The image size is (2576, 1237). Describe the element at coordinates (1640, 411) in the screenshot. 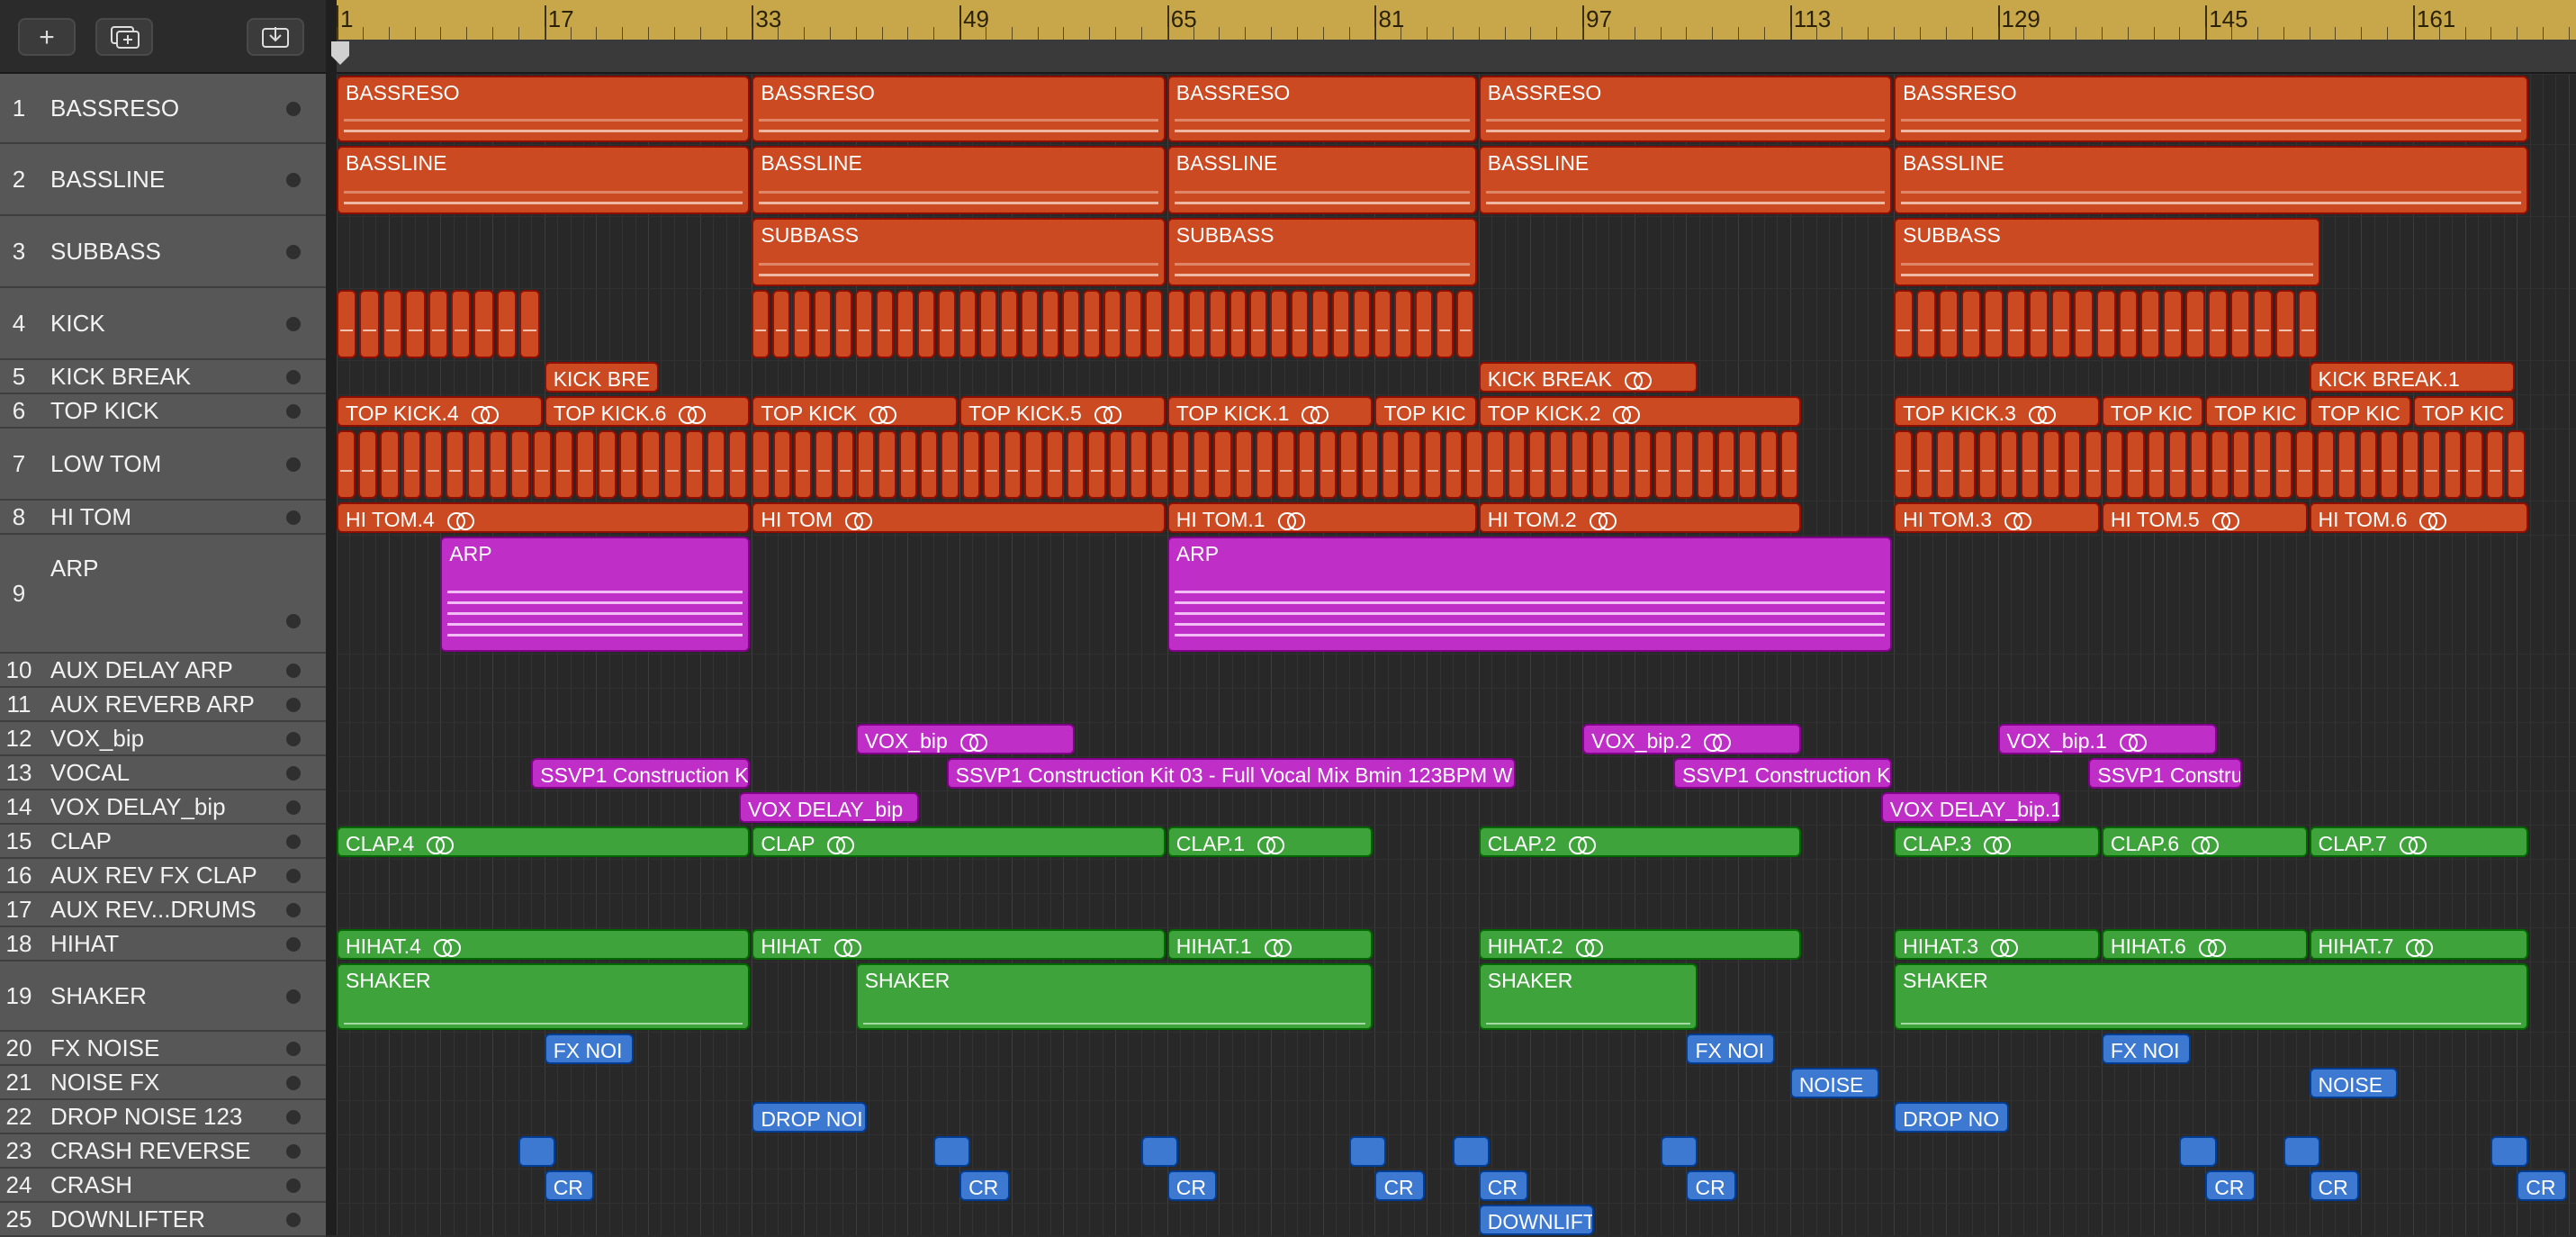

I see `region: TOP KICK.2` at that location.